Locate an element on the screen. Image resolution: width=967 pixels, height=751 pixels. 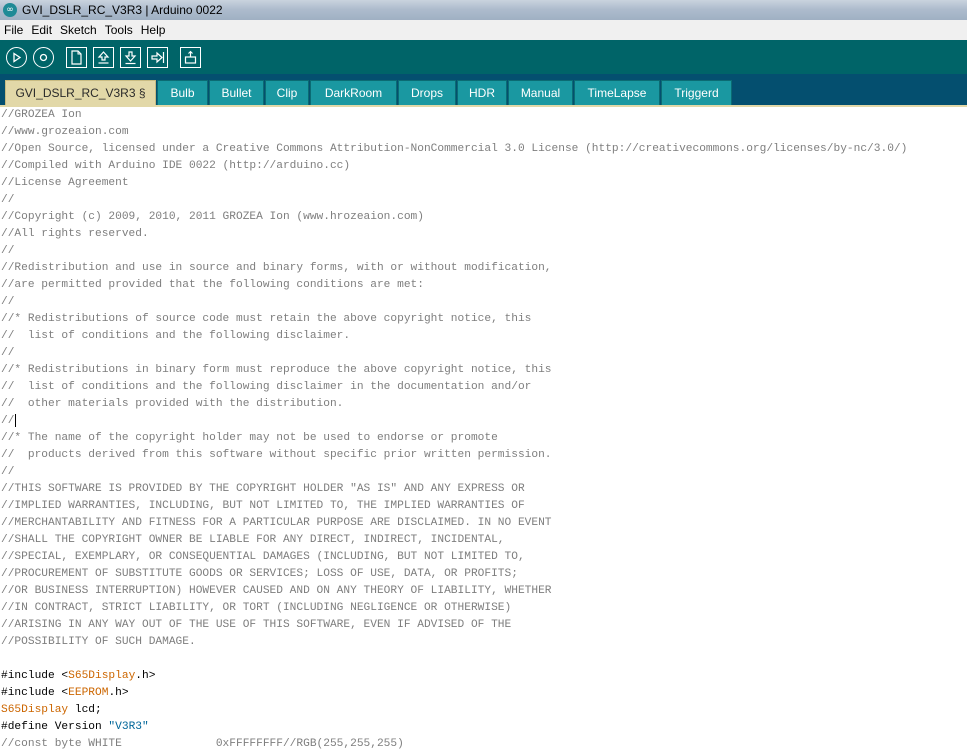
code-line-include-s65display: #include <S65Display.h> is located at coordinates (78, 676).